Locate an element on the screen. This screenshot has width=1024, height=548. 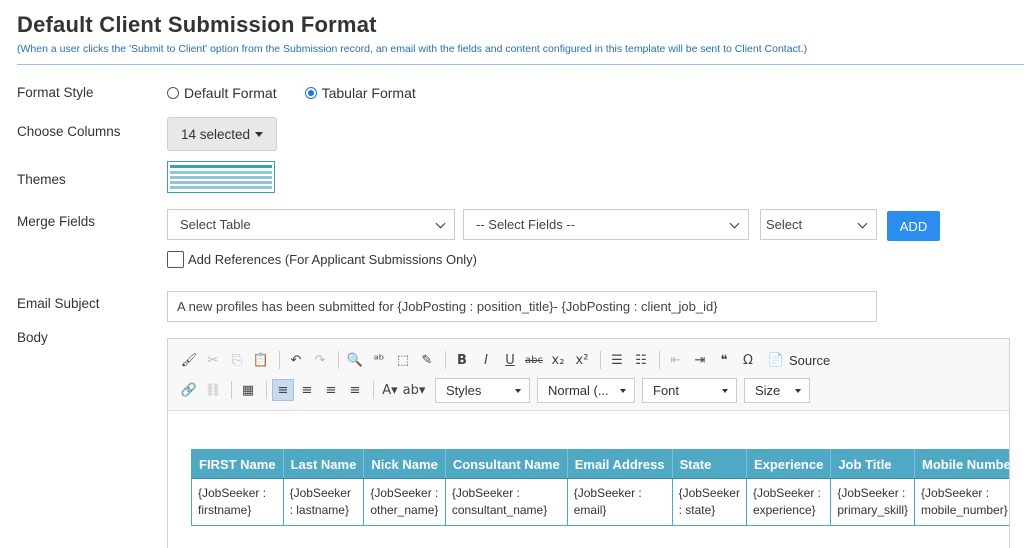
select-all-icon: ⬚ is located at coordinates (403, 360).